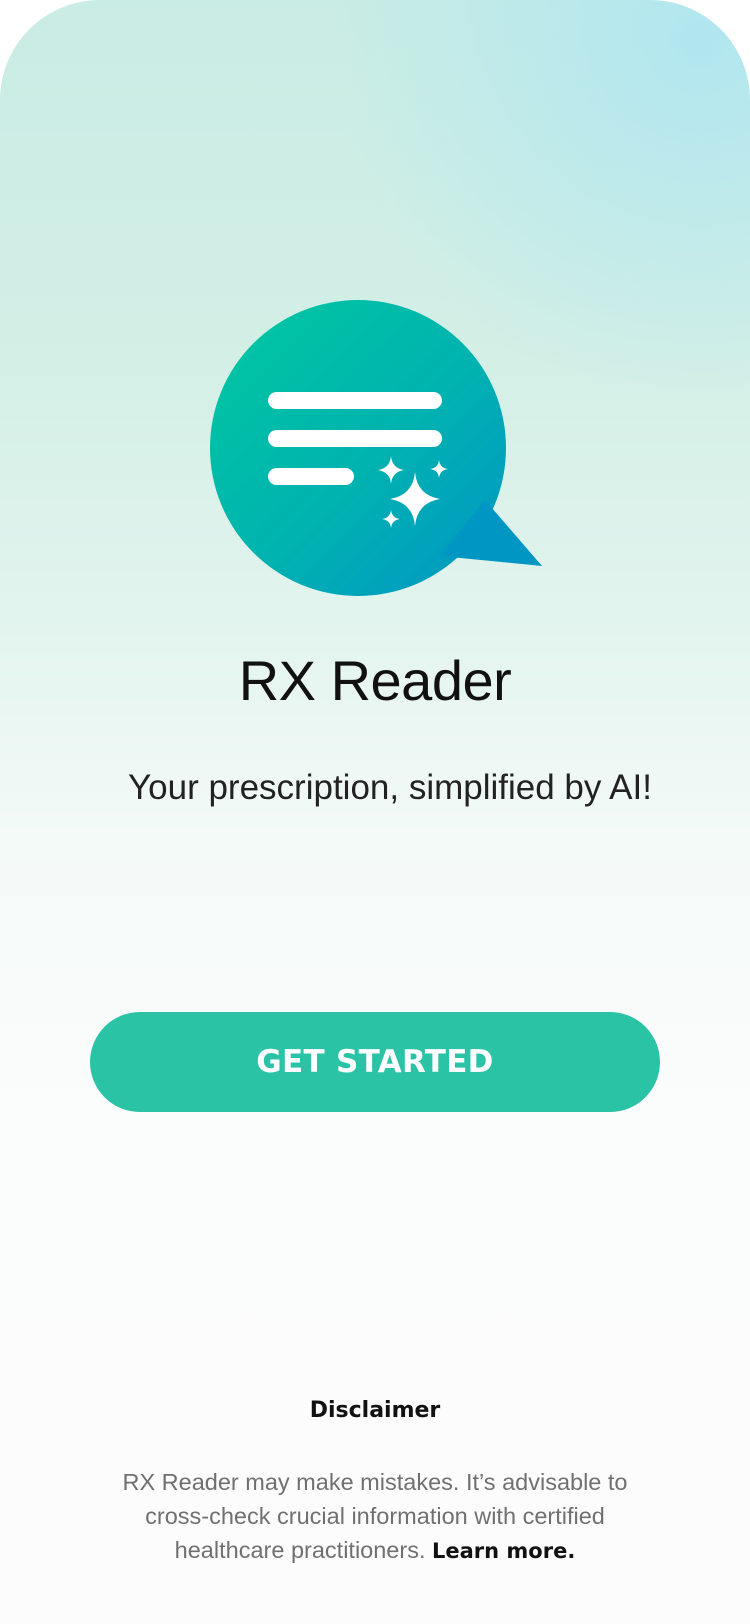 The image size is (750, 1624). Describe the element at coordinates (390, 787) in the screenshot. I see `app-tagline: Your prescription, simplified by AI!` at that location.